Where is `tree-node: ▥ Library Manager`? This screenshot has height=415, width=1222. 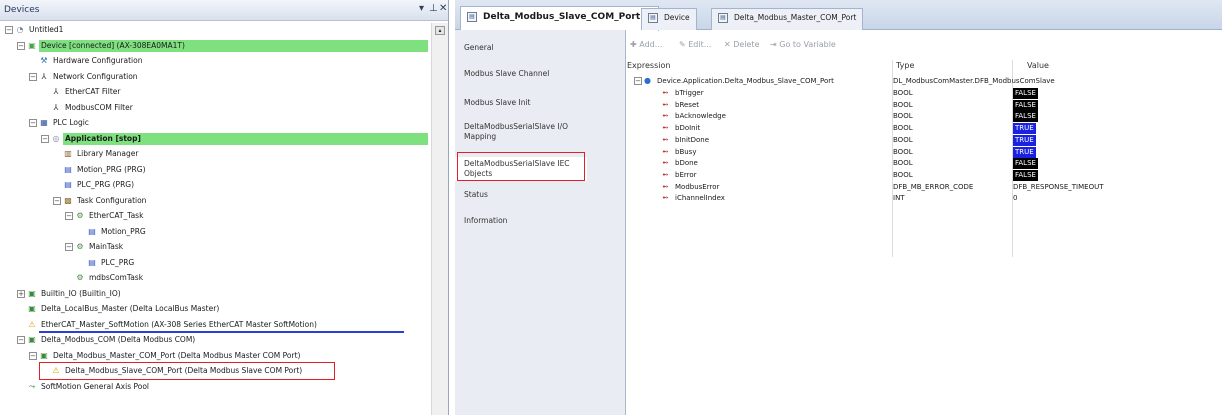
tree-node: ▥ Library Manager is located at coordinates (96, 154).